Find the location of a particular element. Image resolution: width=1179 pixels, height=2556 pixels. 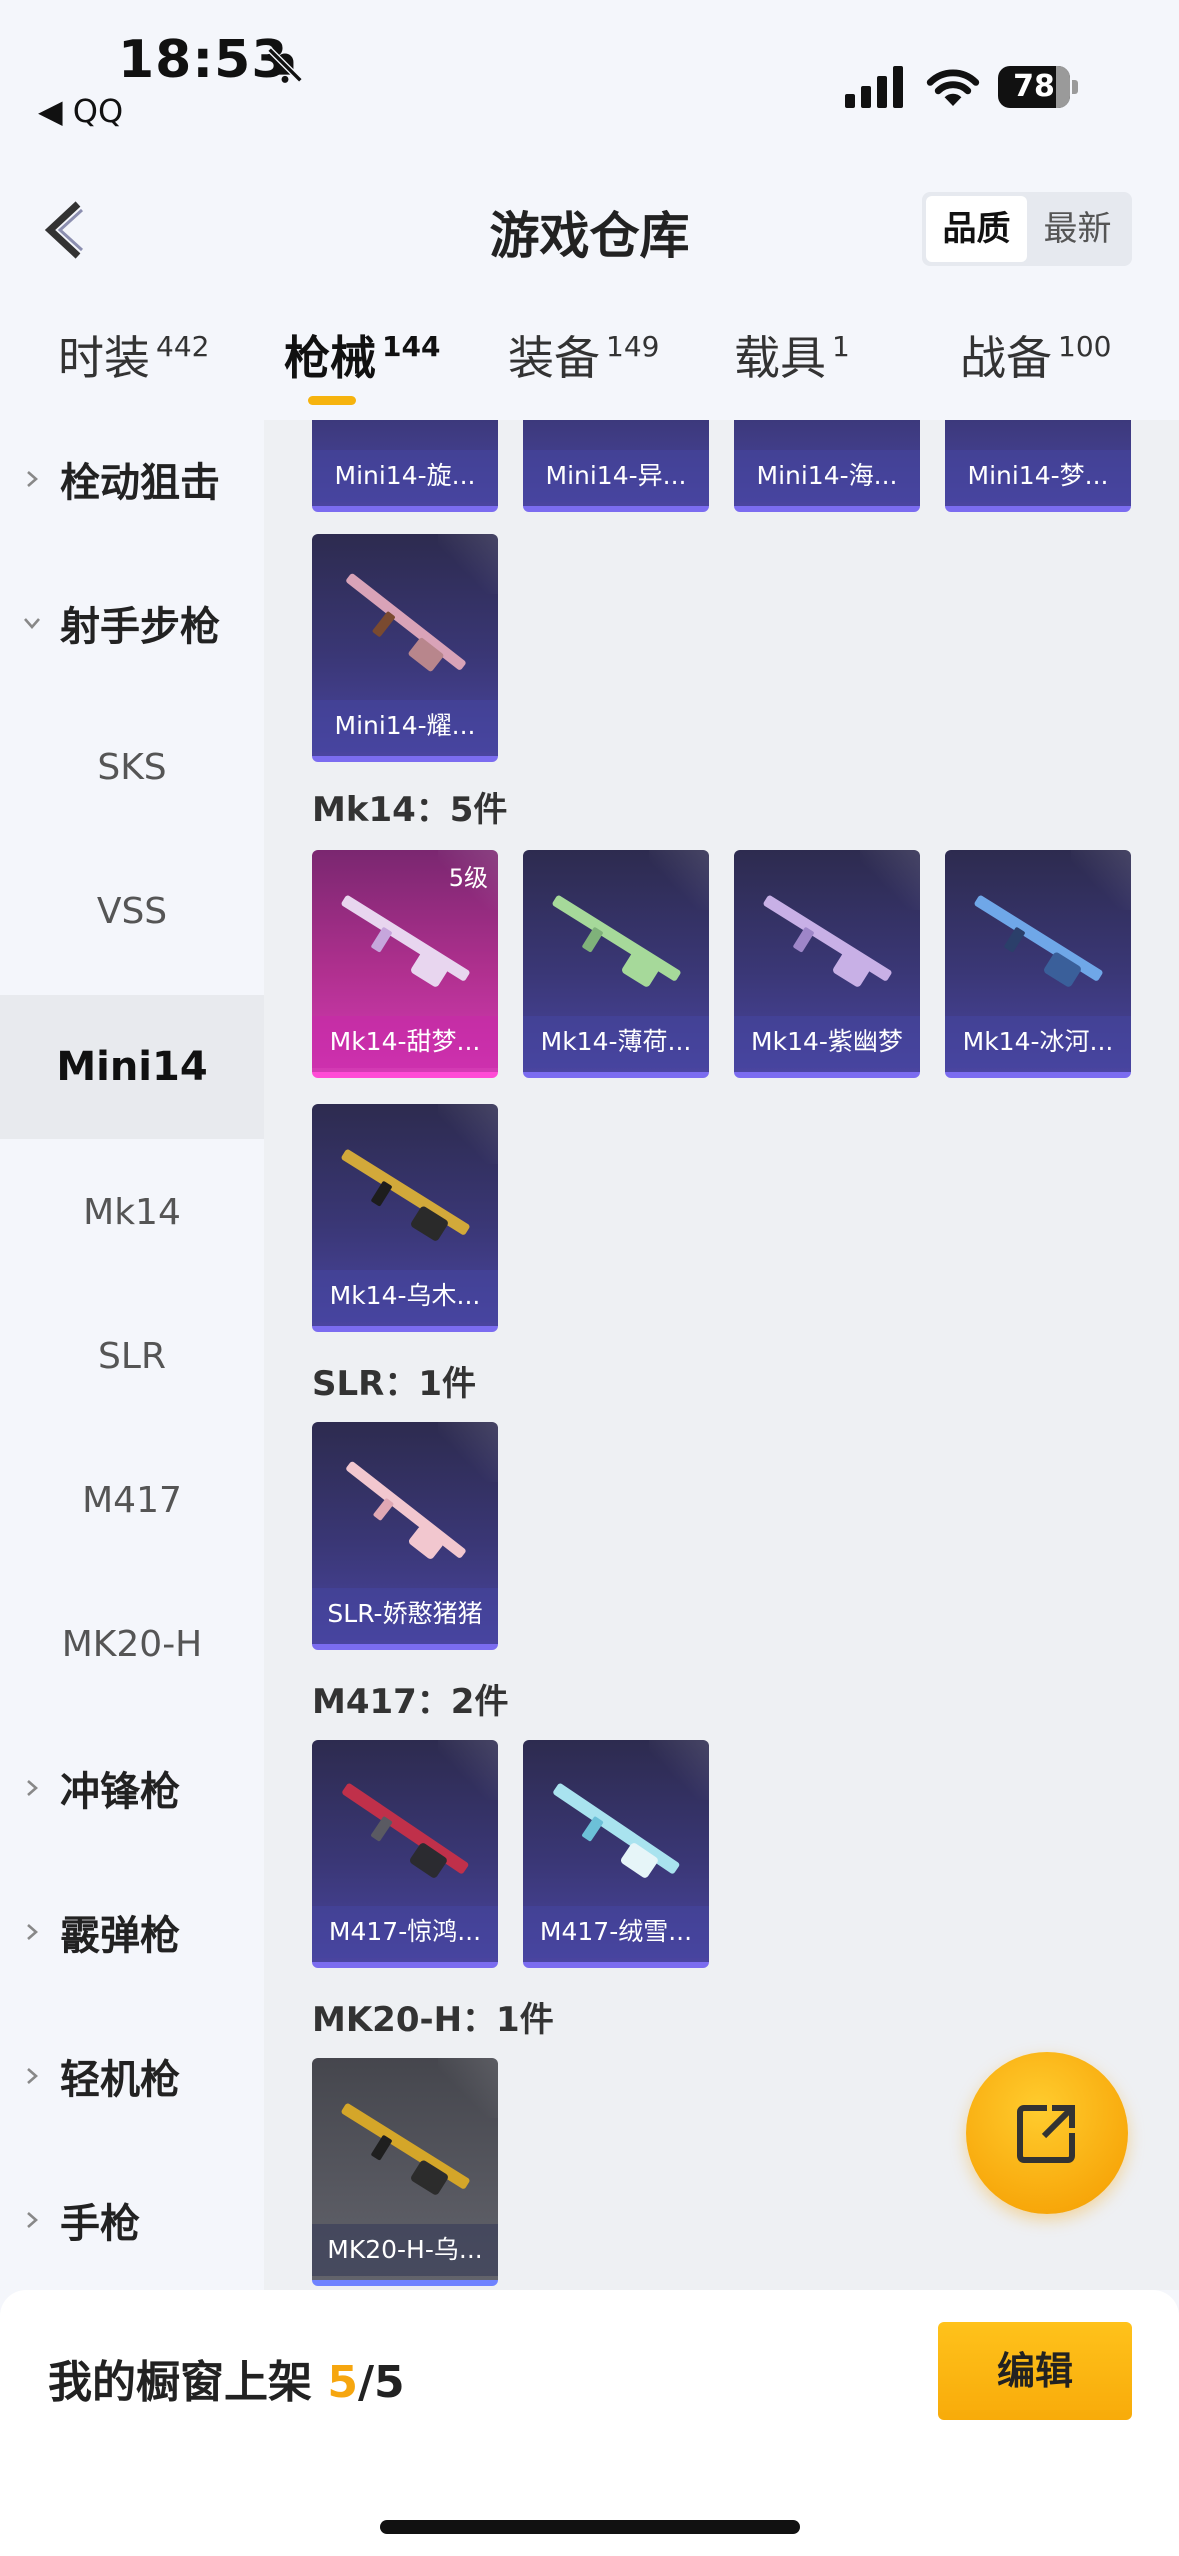

sidebar-item-vss: VSS is located at coordinates (132, 911).